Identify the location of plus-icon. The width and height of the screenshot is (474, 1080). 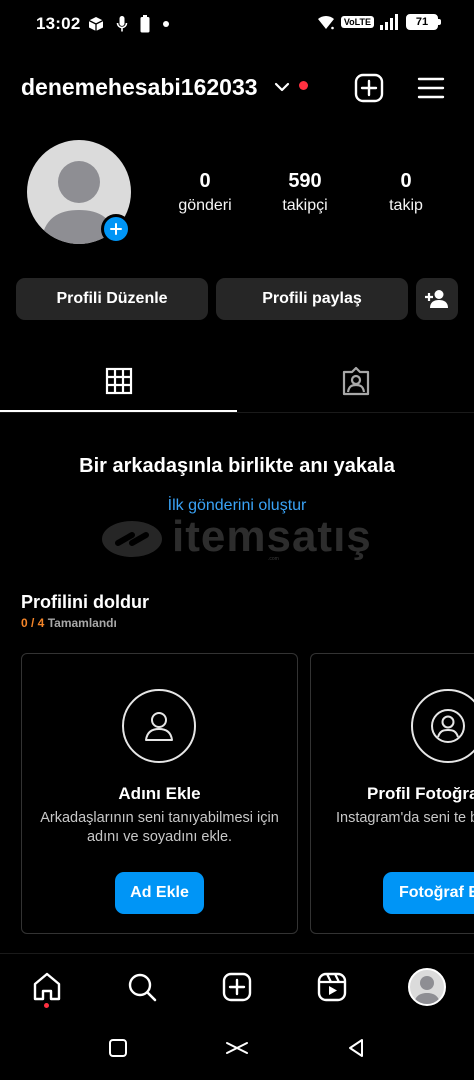
(116, 229).